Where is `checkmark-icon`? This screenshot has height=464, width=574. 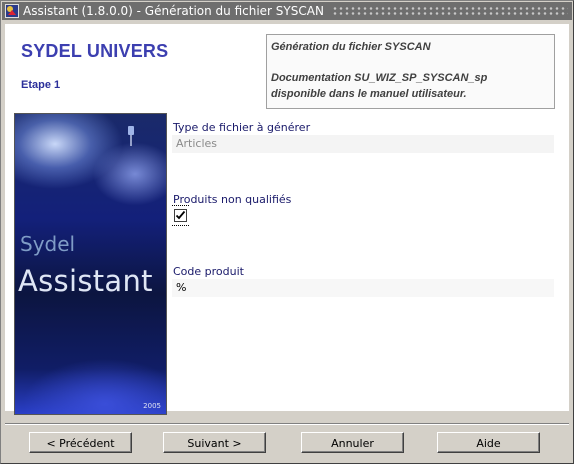 checkmark-icon is located at coordinates (180, 215).